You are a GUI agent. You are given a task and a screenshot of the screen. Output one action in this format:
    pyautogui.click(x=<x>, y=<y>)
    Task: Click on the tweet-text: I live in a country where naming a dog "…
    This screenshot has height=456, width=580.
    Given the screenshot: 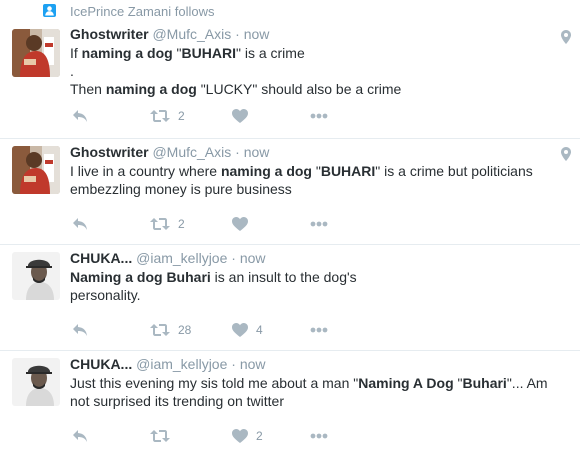 What is the action you would take?
    pyautogui.click(x=301, y=180)
    